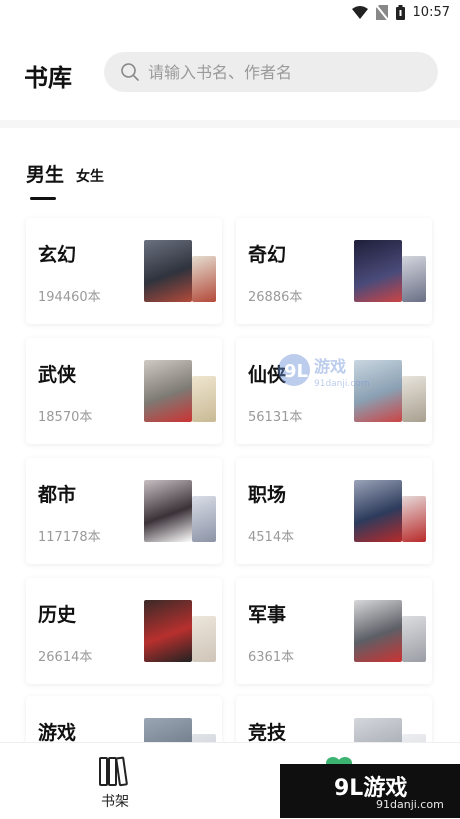 The height and width of the screenshot is (819, 460). Describe the element at coordinates (334, 511) in the screenshot. I see `category-card-zhichang: 职场 4514本` at that location.